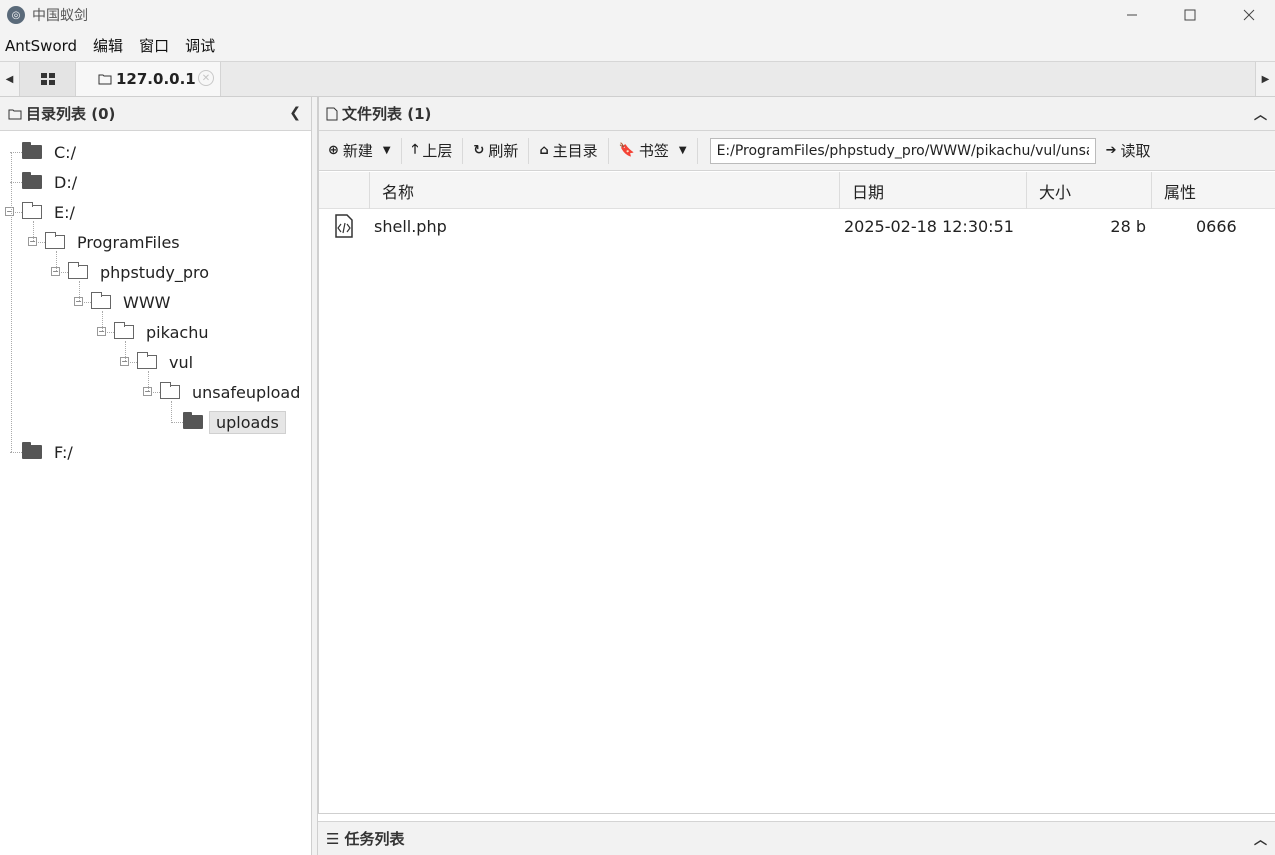 The image size is (1275, 855). Describe the element at coordinates (155, 114) in the screenshot. I see `directory-panel-header: 目录列表 (0) ❮` at that location.